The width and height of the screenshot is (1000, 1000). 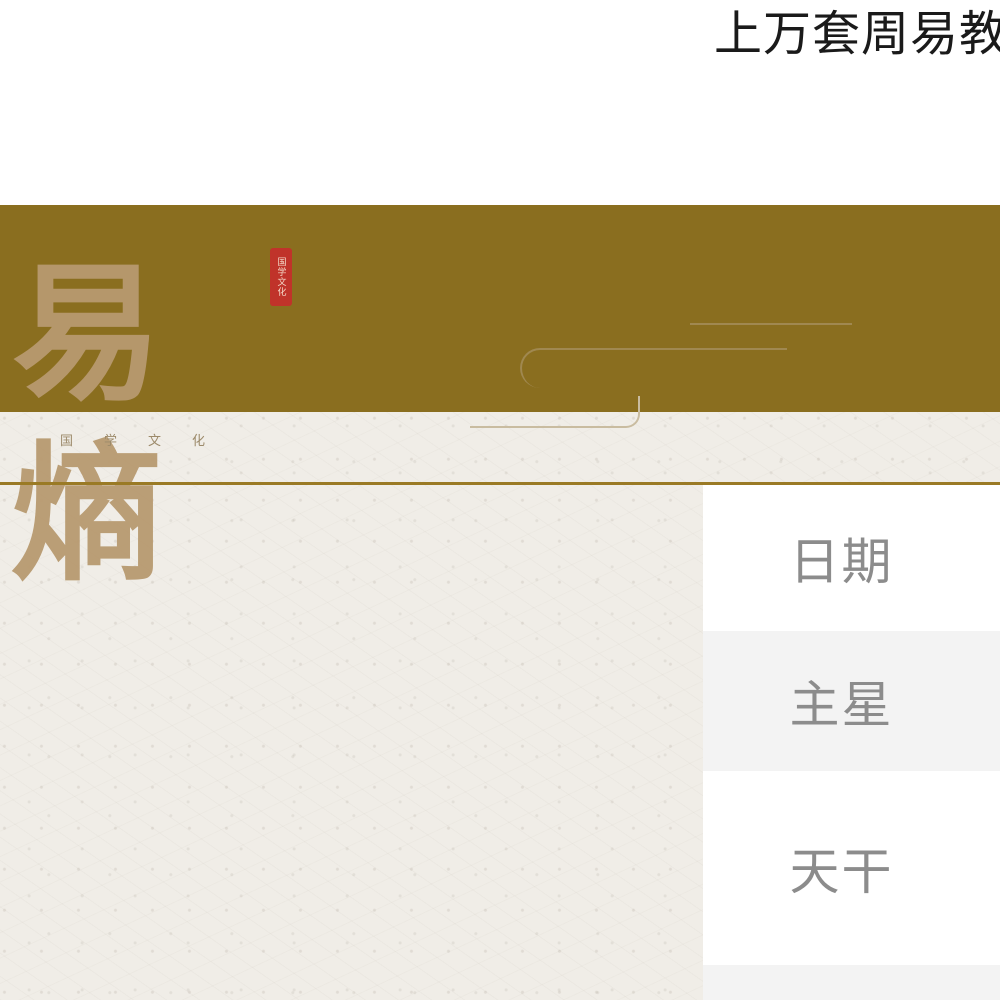 I want to click on sidebar-item-main-star: 主星, so click(x=851, y=701).